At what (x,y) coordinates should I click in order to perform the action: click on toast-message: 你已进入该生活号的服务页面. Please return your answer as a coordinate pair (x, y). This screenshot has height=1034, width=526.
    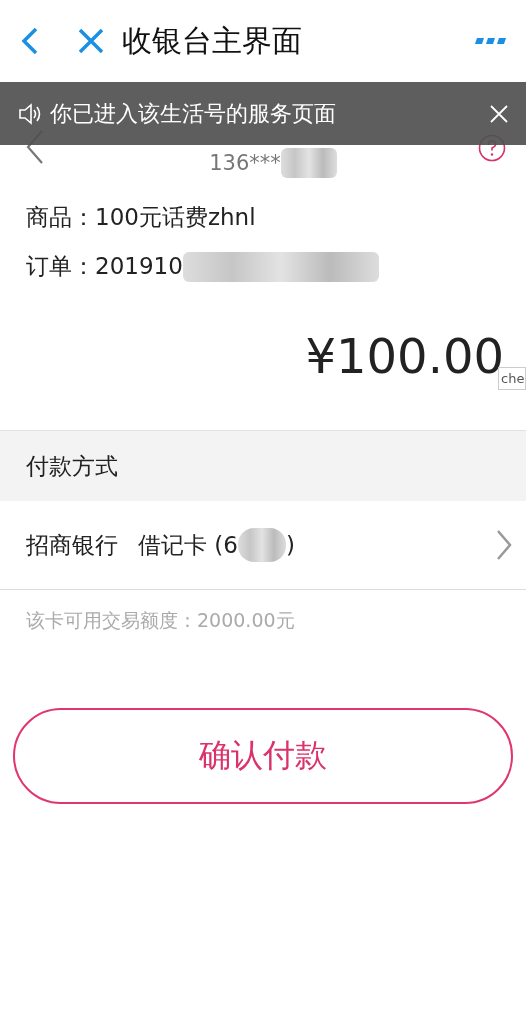
    Looking at the image, I should click on (193, 113).